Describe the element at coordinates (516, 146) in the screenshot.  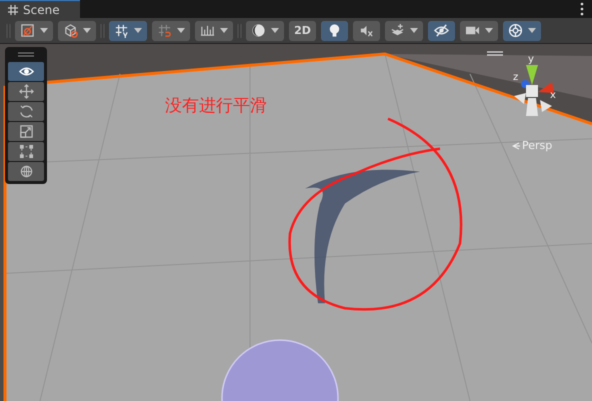
I see `chevron-left-icon` at that location.